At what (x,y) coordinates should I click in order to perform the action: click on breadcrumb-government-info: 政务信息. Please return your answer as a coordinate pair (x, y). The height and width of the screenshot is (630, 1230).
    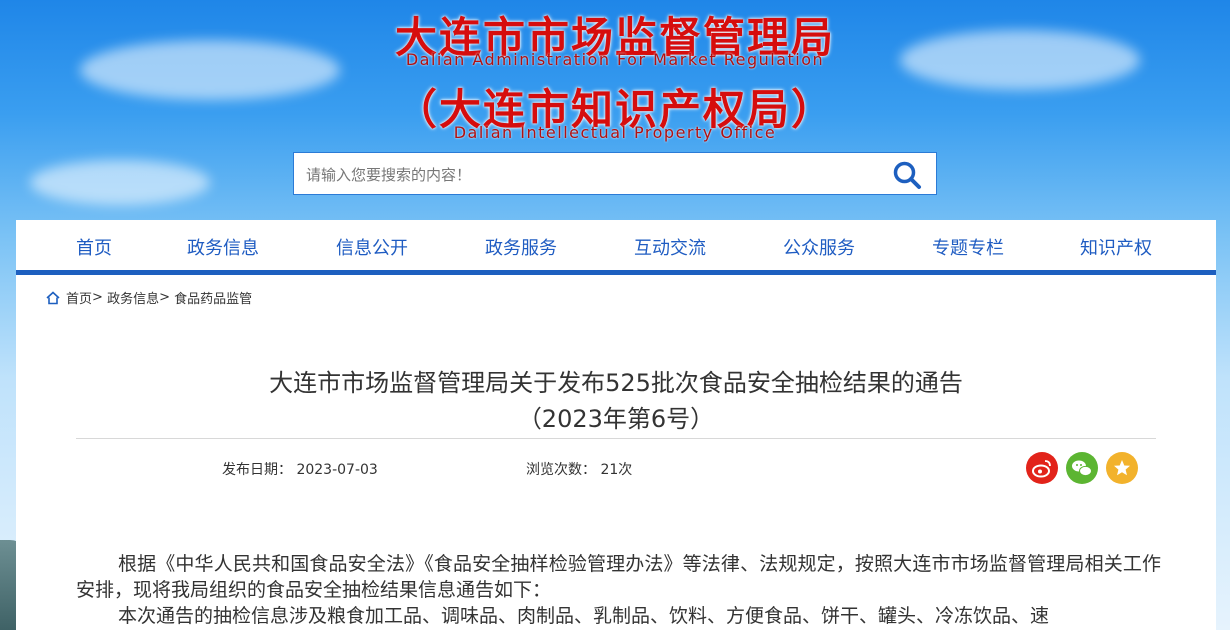
    Looking at the image, I should click on (133, 297).